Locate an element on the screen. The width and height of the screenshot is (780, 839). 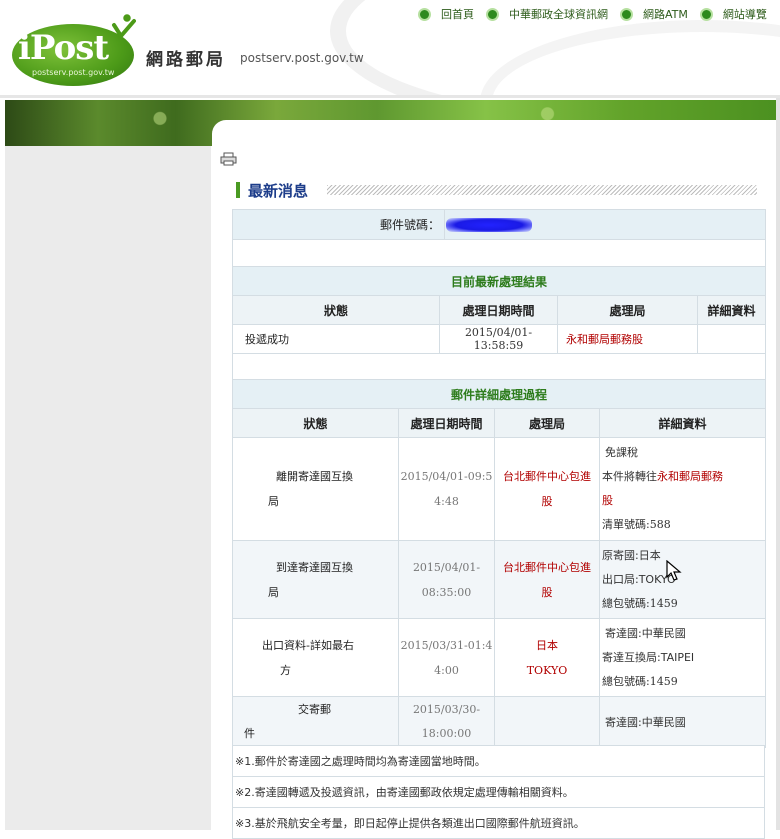
note-item: ※2.寄達國轉遞及投遞資訊，由寄達國郵政依規定處理傳輸相關資料。 is located at coordinates (498, 792).